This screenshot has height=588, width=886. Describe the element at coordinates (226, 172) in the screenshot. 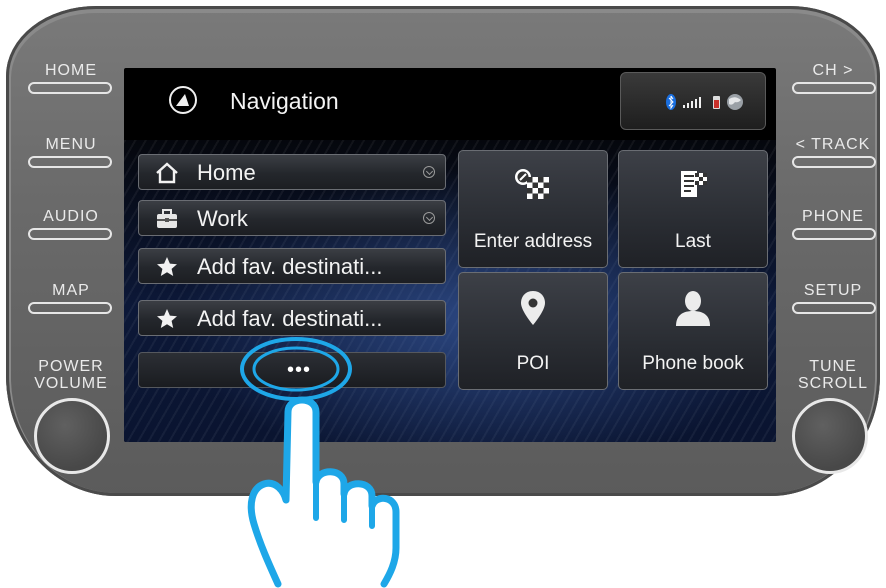

I see `favorite-home-label: Home` at that location.